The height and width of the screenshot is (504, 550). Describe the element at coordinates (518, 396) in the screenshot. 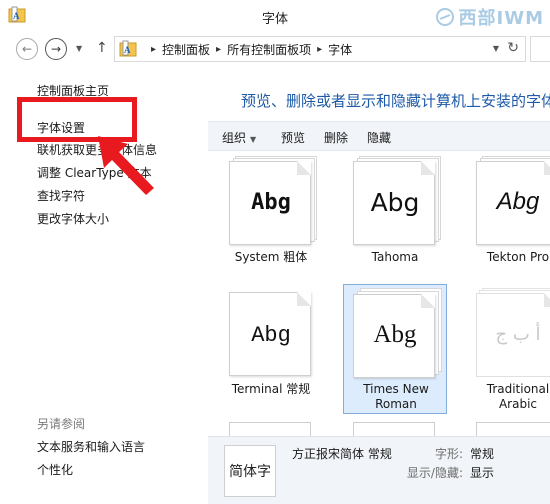

I see `font-name: Traditional Arabic` at that location.